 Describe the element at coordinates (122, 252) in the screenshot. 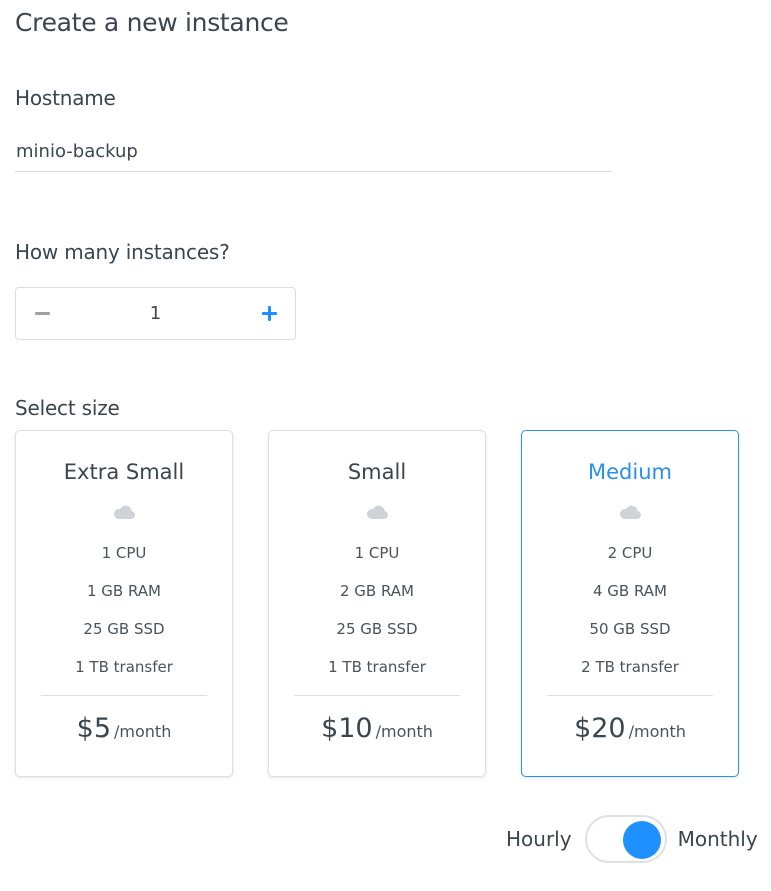

I see `instances-label: How many instances?` at that location.